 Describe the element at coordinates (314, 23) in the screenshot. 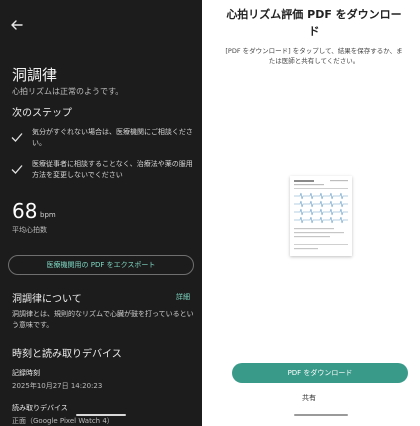

I see `sheet-title: 心拍リズム評価 PDF をダウンロード` at that location.